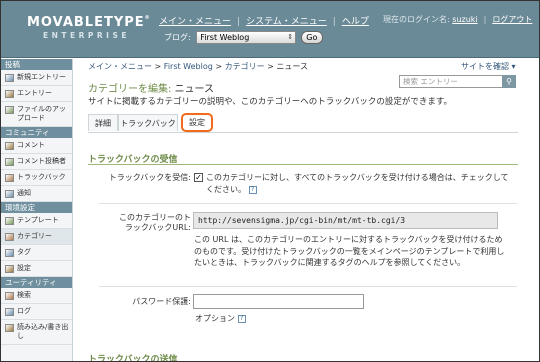 Image resolution: width=540 pixels, height=362 pixels. What do you see at coordinates (464, 19) in the screenshot?
I see `username-link: suzuki` at bounding box center [464, 19].